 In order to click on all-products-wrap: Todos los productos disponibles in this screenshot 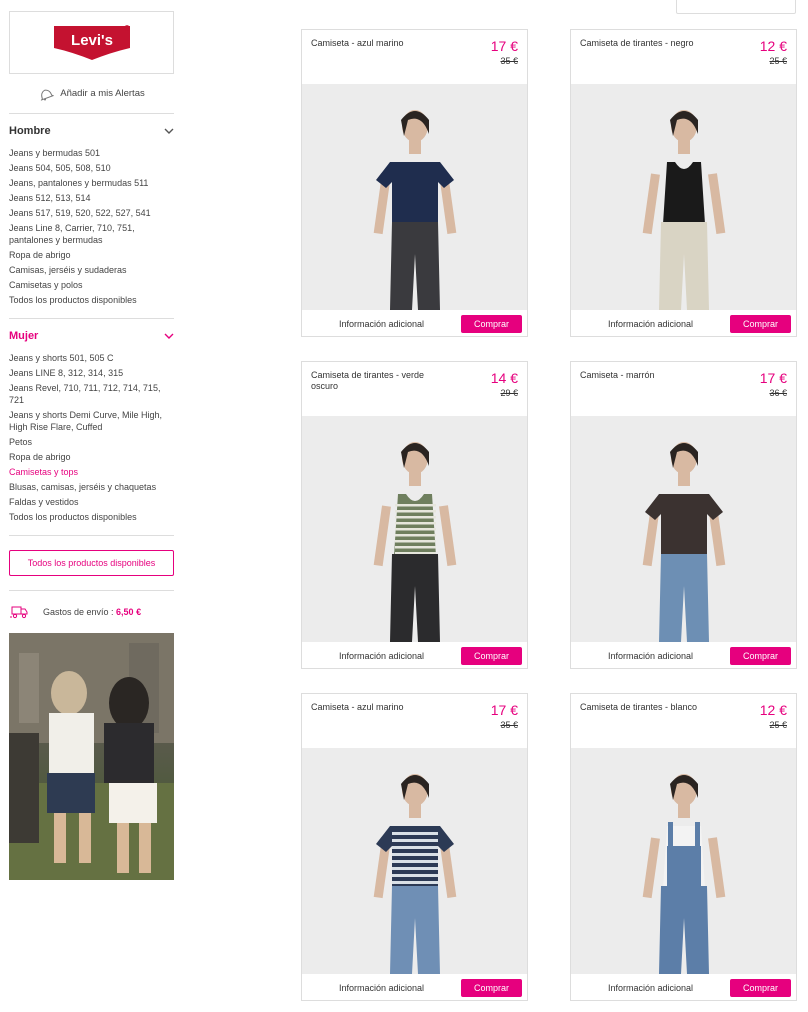, I will do `click(91, 564)`.